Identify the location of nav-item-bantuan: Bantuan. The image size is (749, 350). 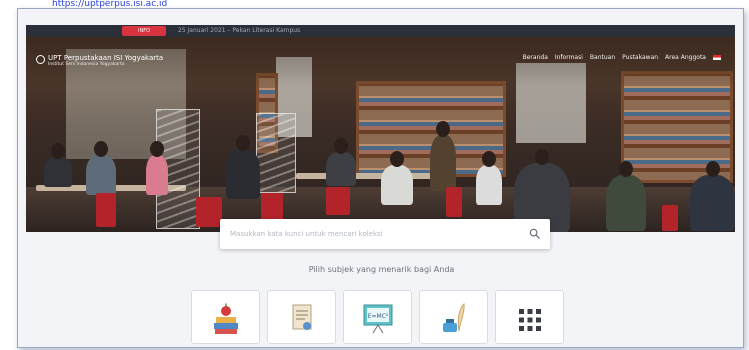
(602, 57).